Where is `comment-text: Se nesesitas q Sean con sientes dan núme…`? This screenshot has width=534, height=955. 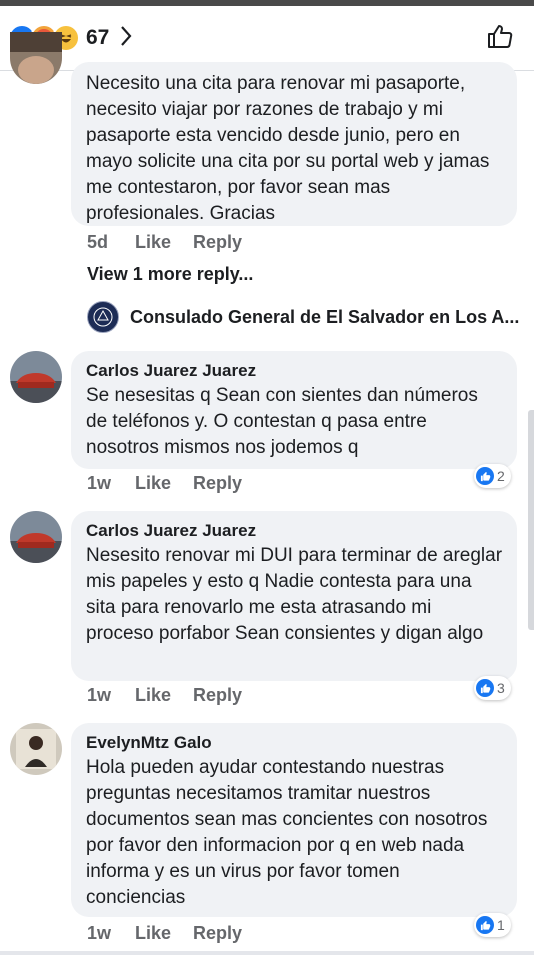
comment-text: Se nesesitas q Sean con sientes dan núme… is located at coordinates (282, 421).